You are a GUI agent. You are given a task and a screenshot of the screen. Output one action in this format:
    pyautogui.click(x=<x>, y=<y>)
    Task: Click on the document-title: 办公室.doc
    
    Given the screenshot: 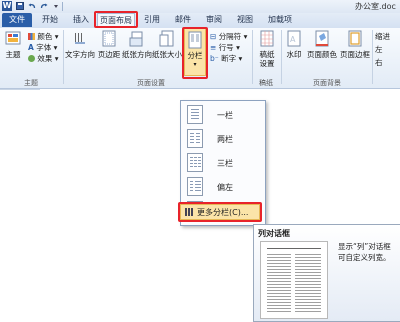 What is the action you would take?
    pyautogui.click(x=375, y=6)
    